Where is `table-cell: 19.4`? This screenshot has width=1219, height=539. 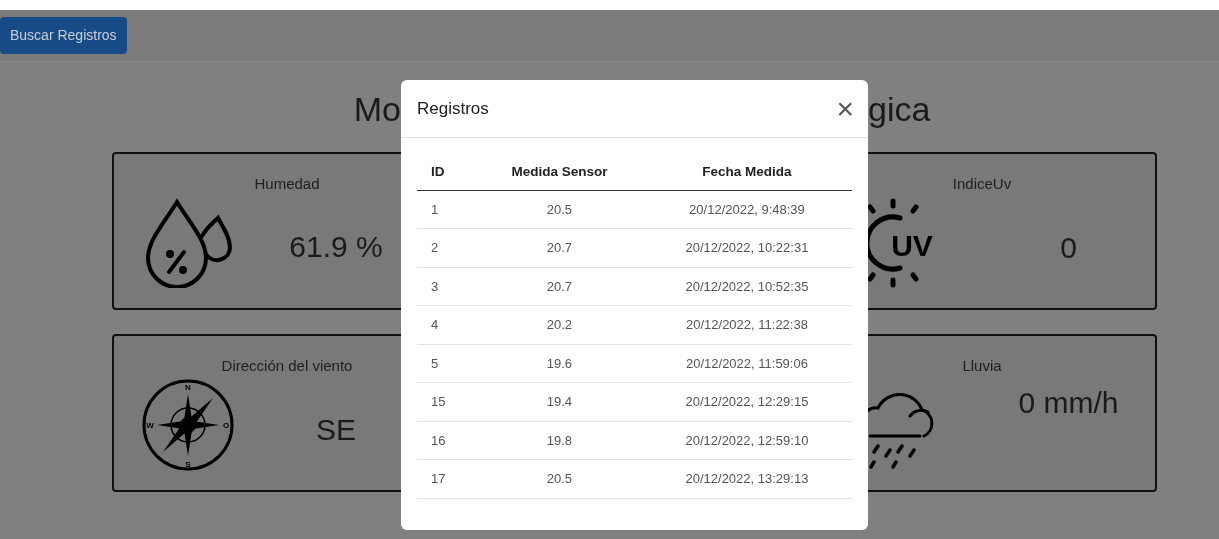 table-cell: 19.4 is located at coordinates (559, 401).